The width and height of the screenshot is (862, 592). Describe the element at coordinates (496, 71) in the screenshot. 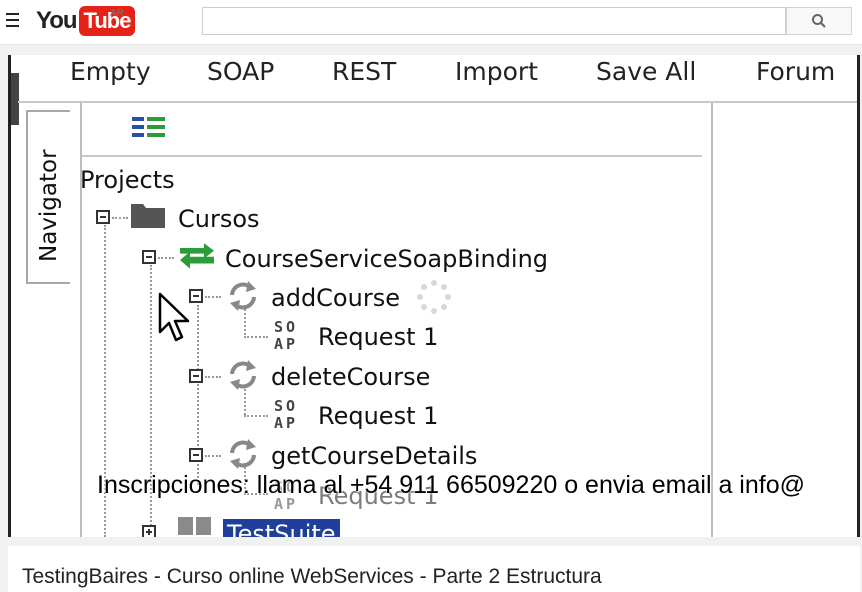

I see `toolbar-import: Import` at that location.